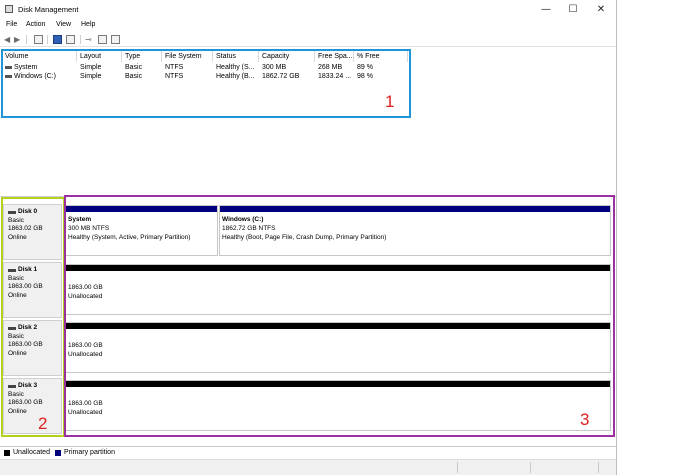  What do you see at coordinates (7, 453) in the screenshot?
I see `unallocated-swatch` at bounding box center [7, 453].